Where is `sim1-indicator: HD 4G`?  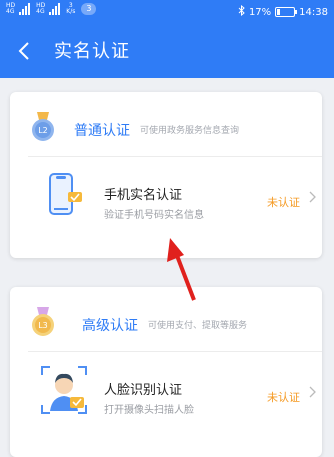
sim1-indicator: HD 4G is located at coordinates (11, 9).